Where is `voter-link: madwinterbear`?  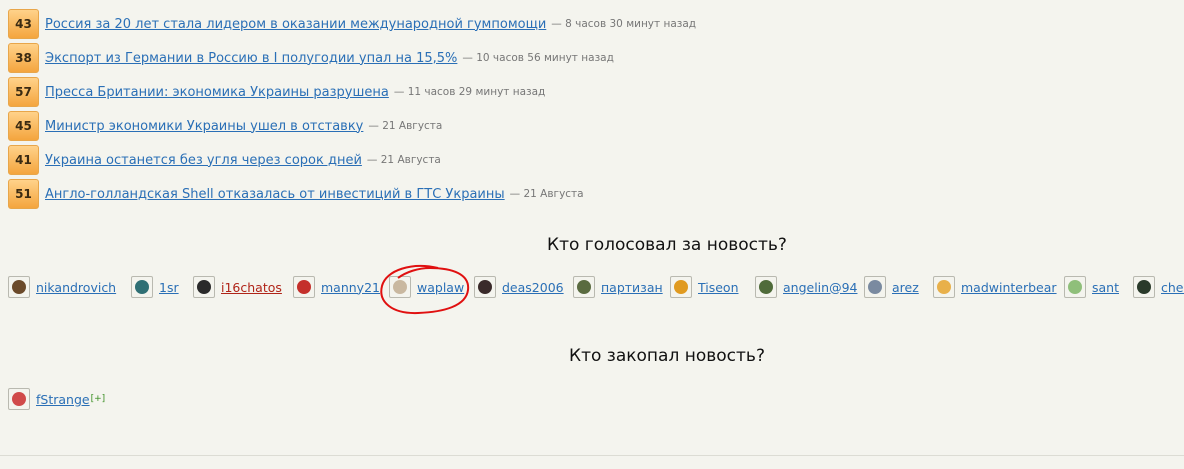
voter-link: madwinterbear is located at coordinates (1009, 287).